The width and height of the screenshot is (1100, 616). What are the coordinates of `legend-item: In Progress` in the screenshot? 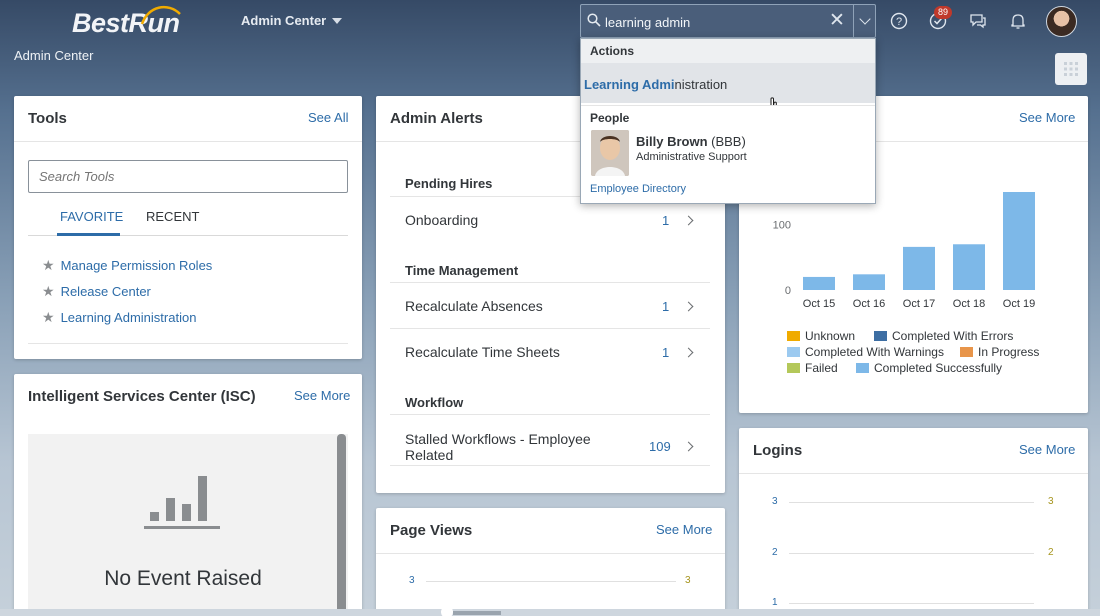 It's located at (999, 352).